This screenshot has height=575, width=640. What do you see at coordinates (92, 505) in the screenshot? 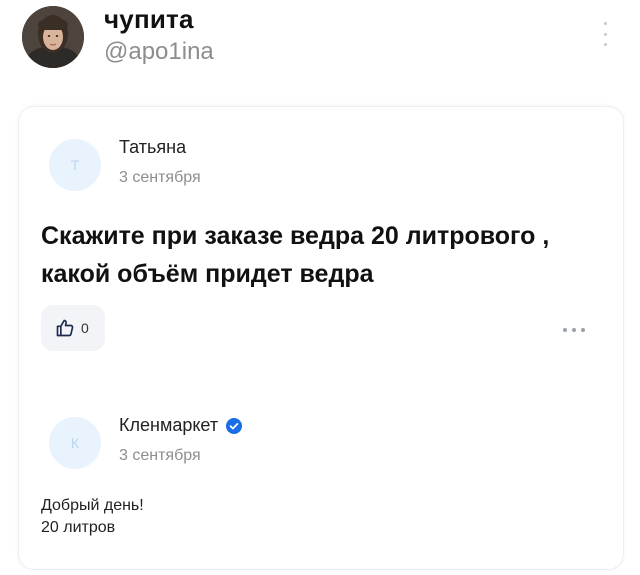
I see `reply-line: Добрый день!` at bounding box center [92, 505].